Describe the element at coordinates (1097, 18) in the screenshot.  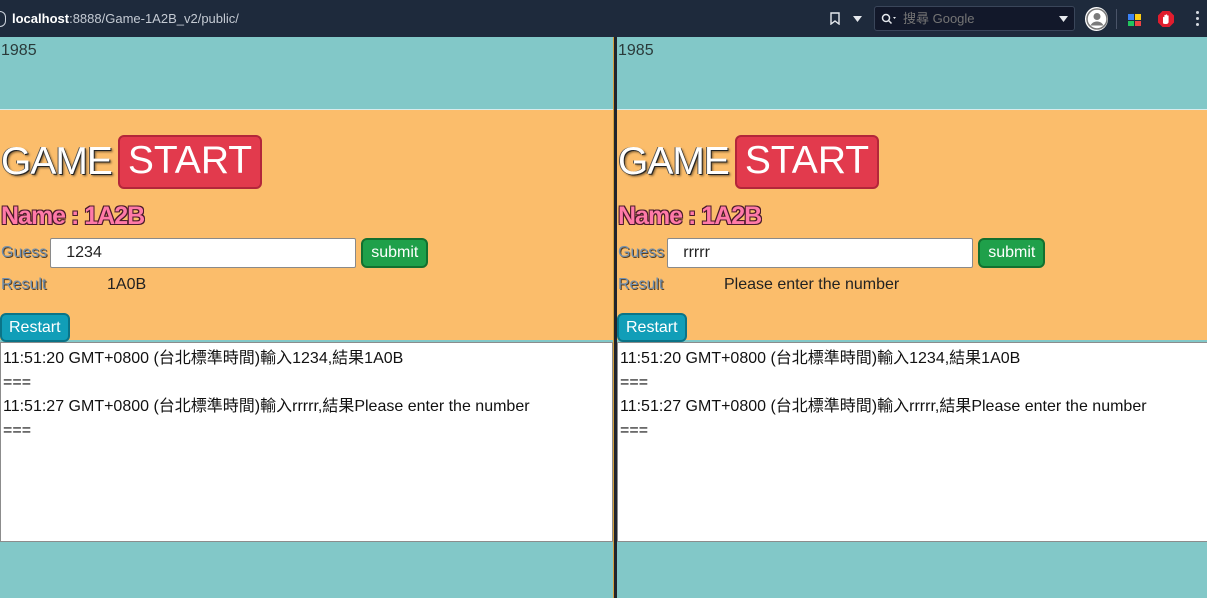
I see `profile-avatar-icon` at that location.